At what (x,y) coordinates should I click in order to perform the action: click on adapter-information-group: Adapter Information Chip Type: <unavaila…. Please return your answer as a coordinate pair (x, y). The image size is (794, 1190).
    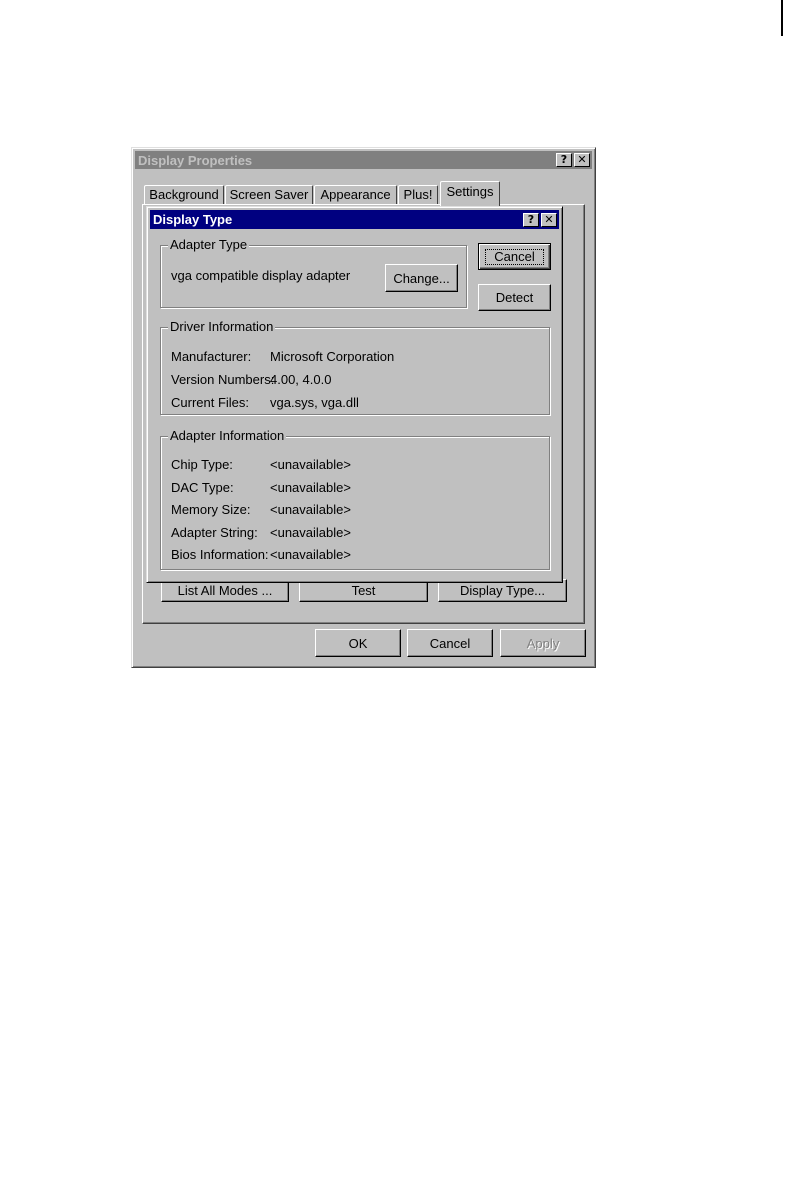
    Looking at the image, I should click on (355, 499).